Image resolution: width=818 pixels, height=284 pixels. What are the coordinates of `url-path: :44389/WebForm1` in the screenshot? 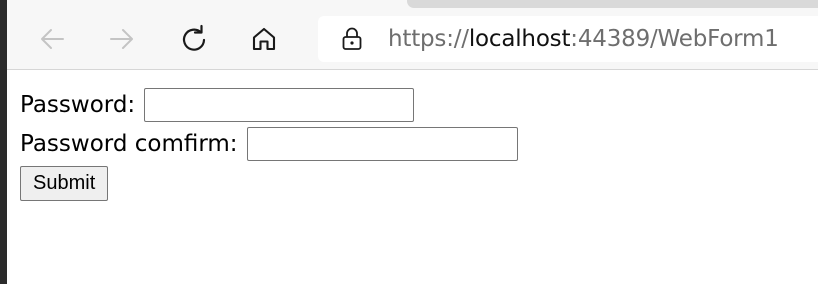 It's located at (674, 39).